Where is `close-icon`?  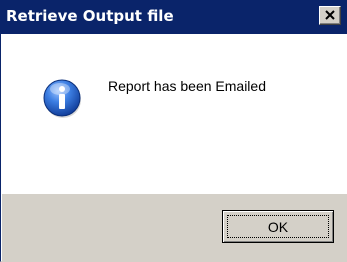
close-icon is located at coordinates (330, 15).